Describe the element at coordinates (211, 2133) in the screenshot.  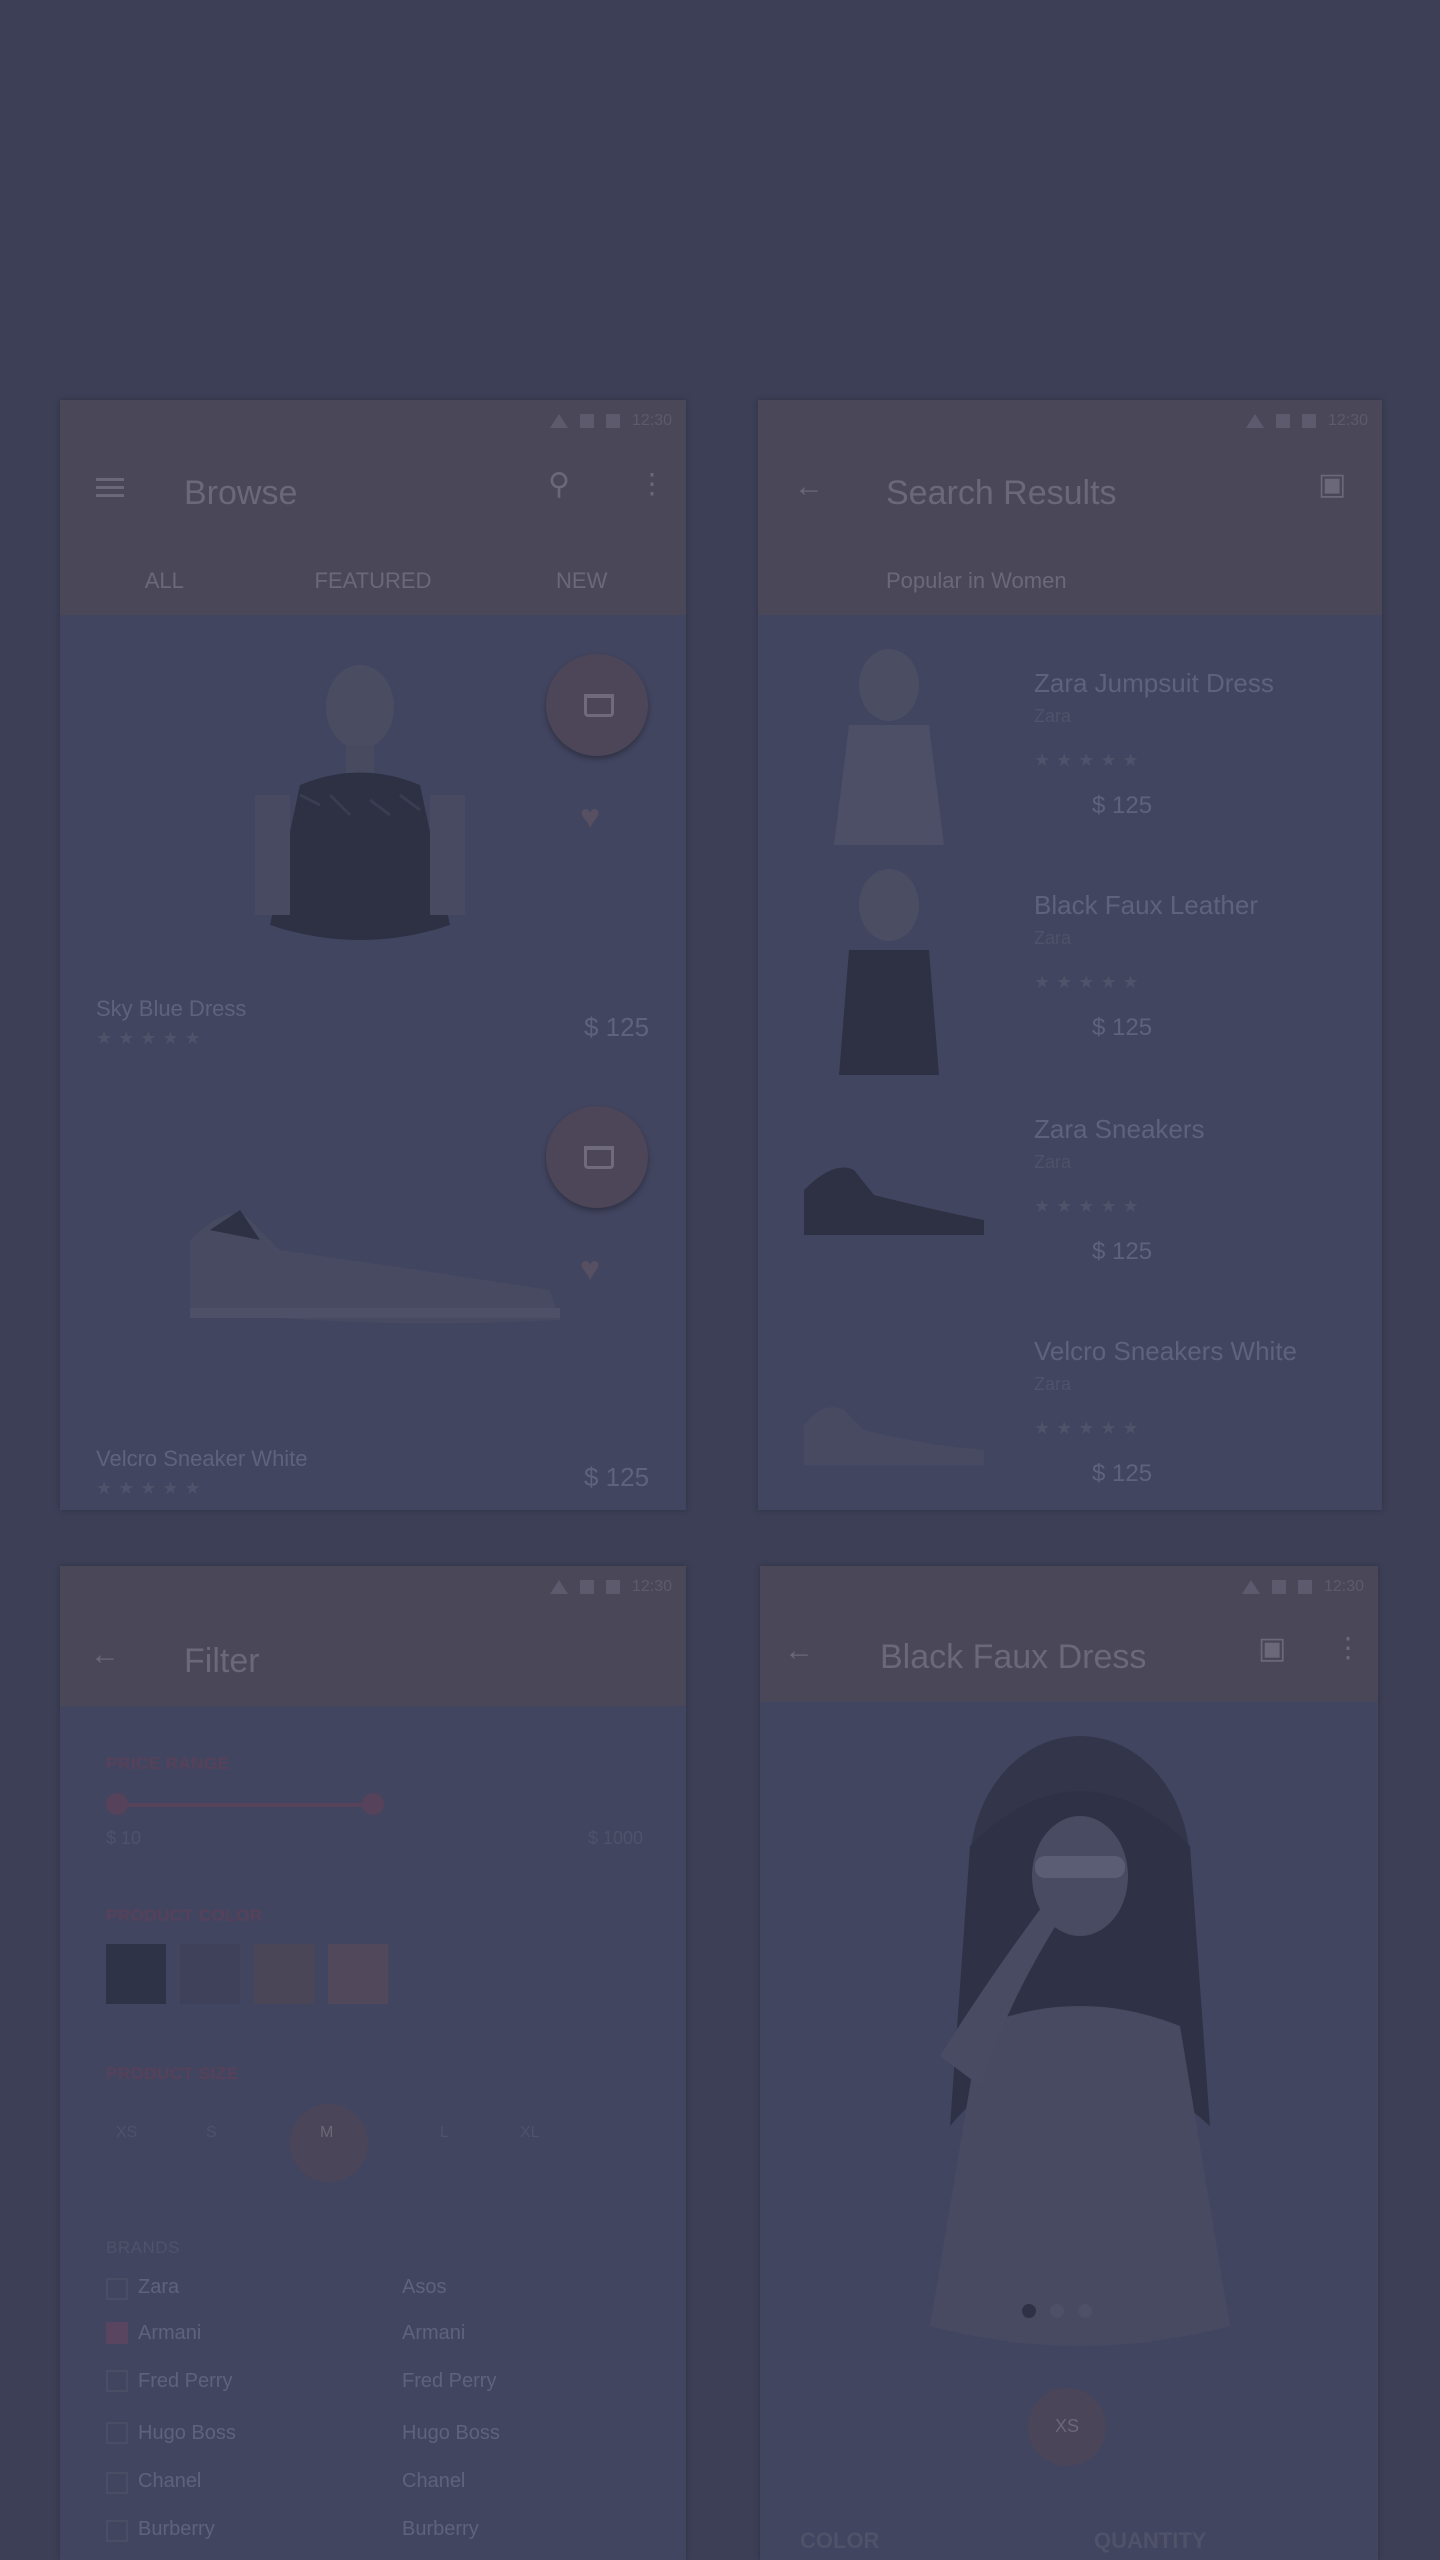
I see `size-option-s: S` at that location.